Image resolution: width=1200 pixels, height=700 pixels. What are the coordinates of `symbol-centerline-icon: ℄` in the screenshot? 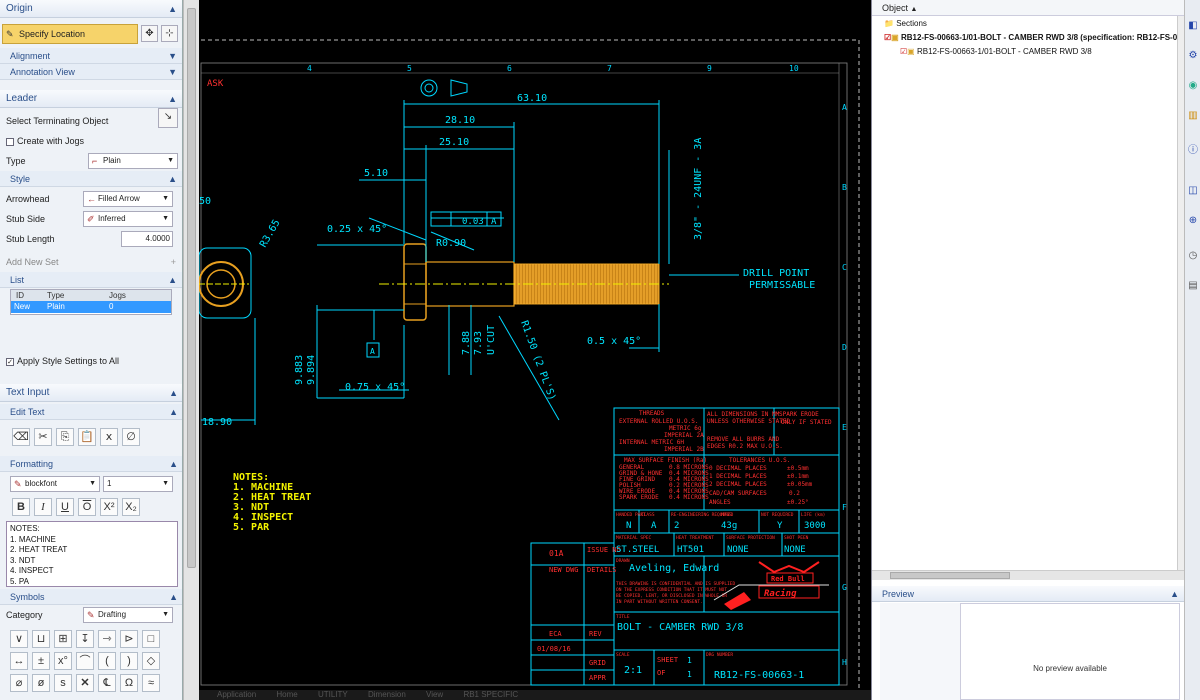 It's located at (107, 683).